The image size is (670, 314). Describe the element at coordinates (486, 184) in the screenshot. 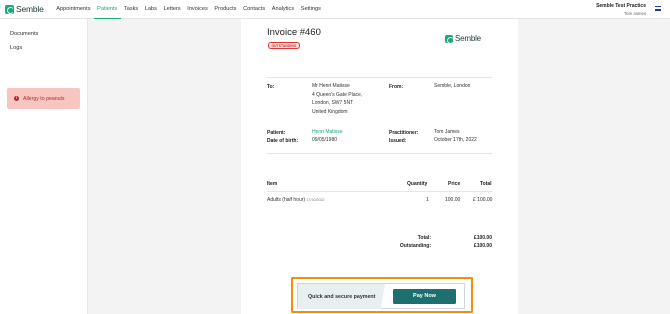

I see `column-header-total: Total` at that location.